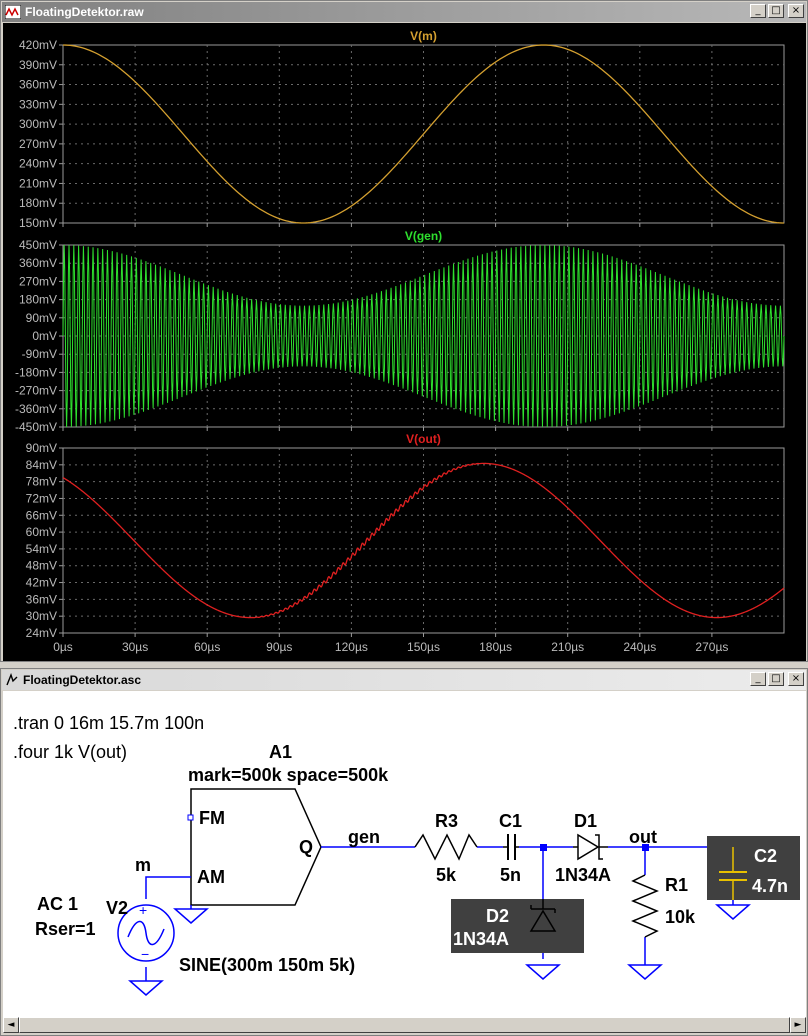 This screenshot has width=808, height=1036. What do you see at coordinates (41, 532) in the screenshot?
I see `y-tick-label: 60mV` at bounding box center [41, 532].